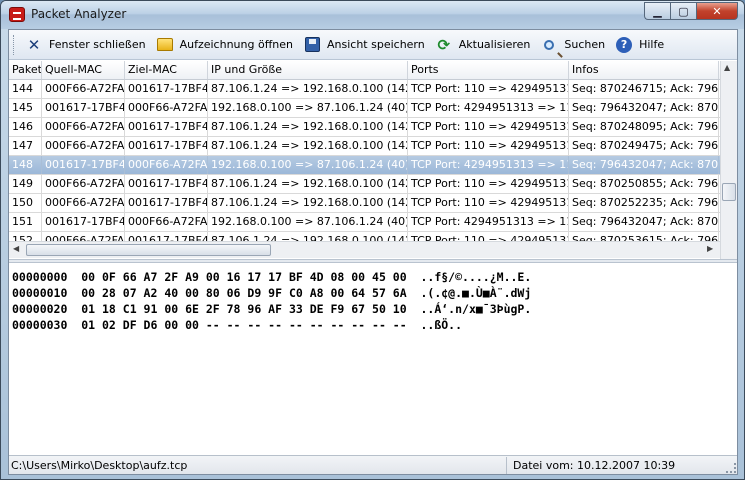 The image size is (745, 480). What do you see at coordinates (710, 248) in the screenshot?
I see `scroll-right-arrow-icon: ▶` at bounding box center [710, 248].